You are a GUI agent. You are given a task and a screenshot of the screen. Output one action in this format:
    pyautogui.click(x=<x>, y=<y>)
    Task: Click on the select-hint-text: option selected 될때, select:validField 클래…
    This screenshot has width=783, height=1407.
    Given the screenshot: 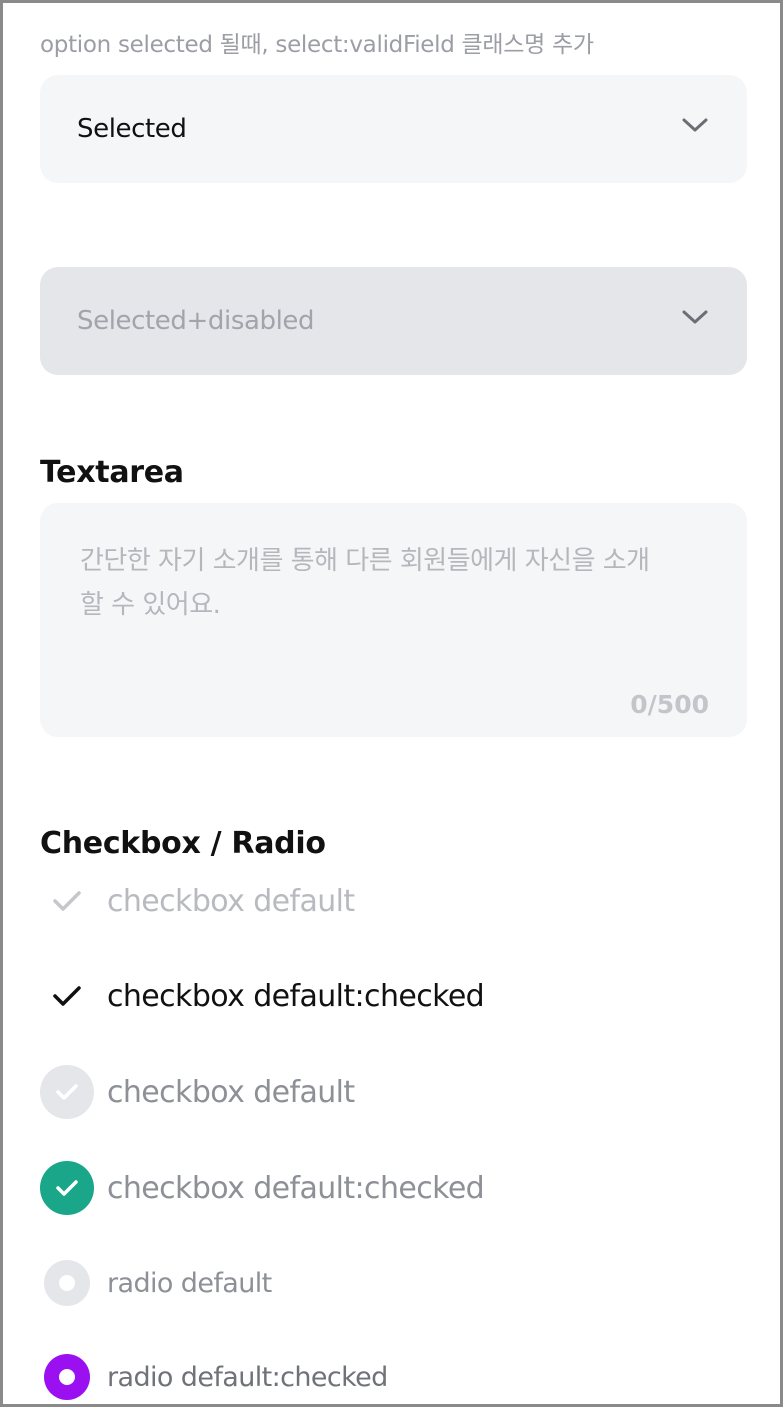 What is the action you would take?
    pyautogui.click(x=317, y=45)
    